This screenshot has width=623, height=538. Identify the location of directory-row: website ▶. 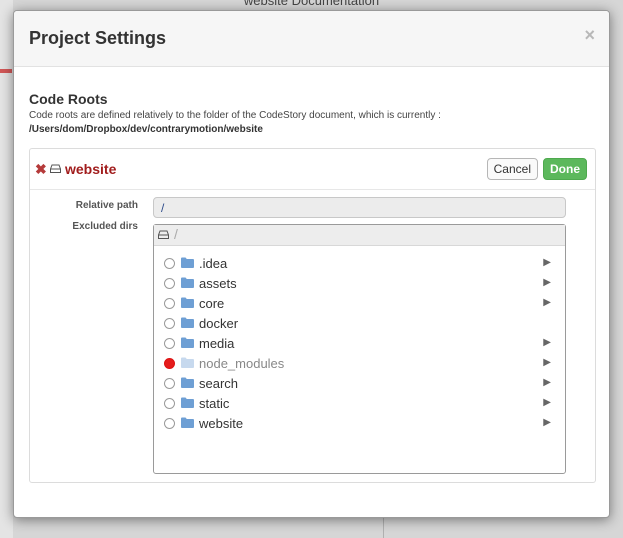
(359, 424).